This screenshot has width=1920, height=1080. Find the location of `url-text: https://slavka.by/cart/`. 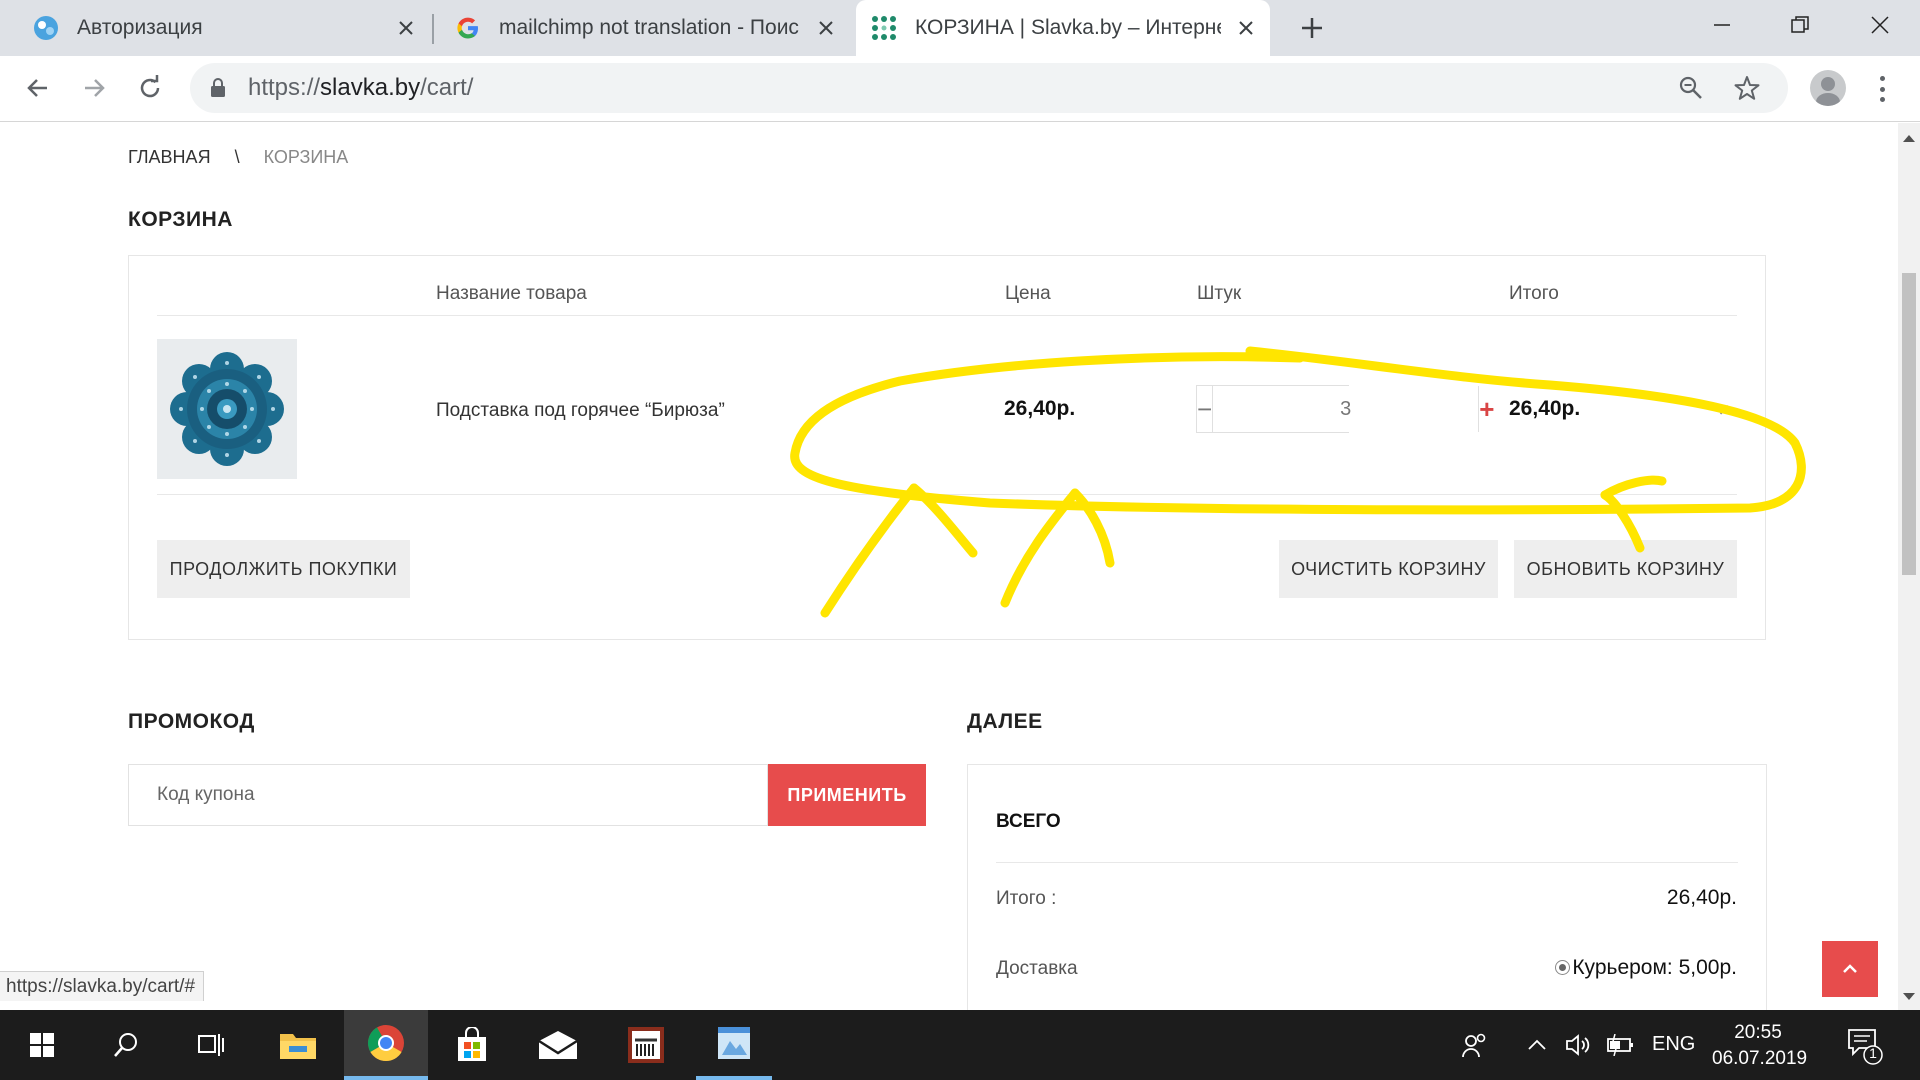

url-text: https://slavka.by/cart/ is located at coordinates (361, 87).